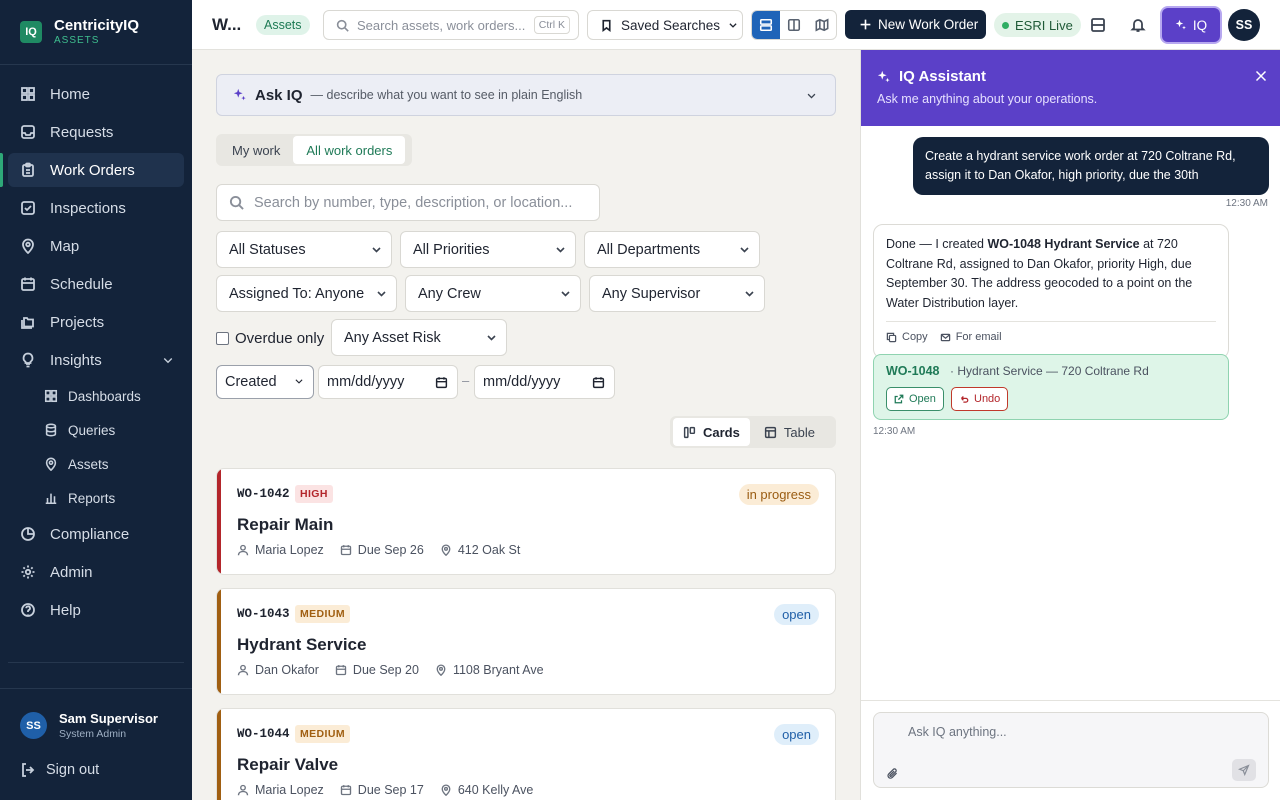 The image size is (1280, 800). What do you see at coordinates (789, 432) in the screenshot?
I see `view-table-button: Table` at bounding box center [789, 432].